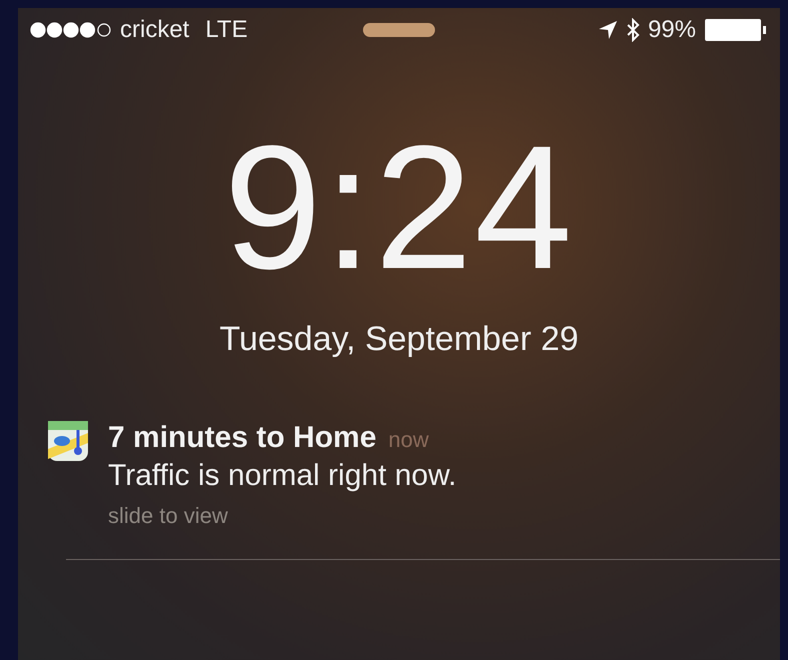 The height and width of the screenshot is (660, 788). Describe the element at coordinates (226, 30) in the screenshot. I see `network-label: LTE` at that location.